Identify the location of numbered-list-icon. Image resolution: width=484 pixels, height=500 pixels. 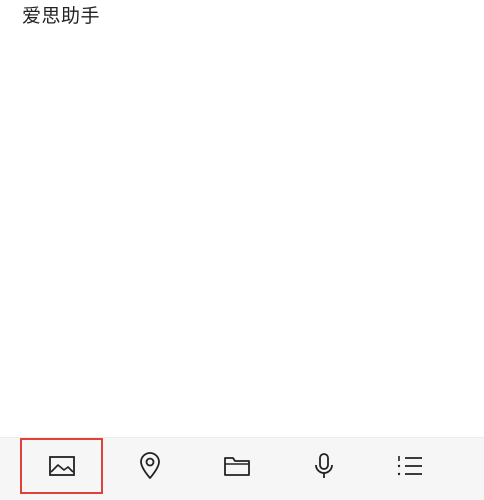
(409, 466).